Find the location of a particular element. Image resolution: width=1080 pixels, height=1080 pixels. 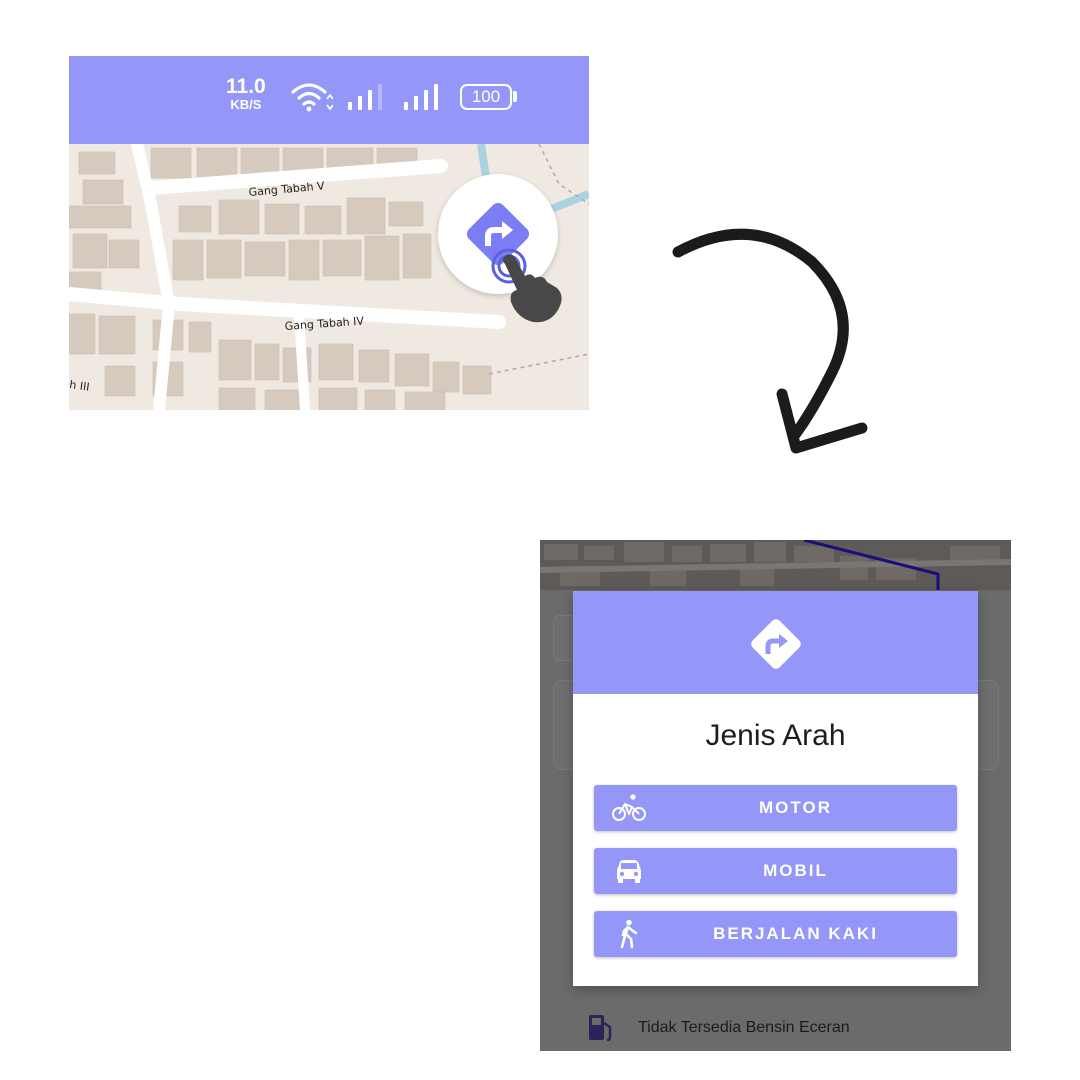

hand-pointer-icon is located at coordinates (526, 285).